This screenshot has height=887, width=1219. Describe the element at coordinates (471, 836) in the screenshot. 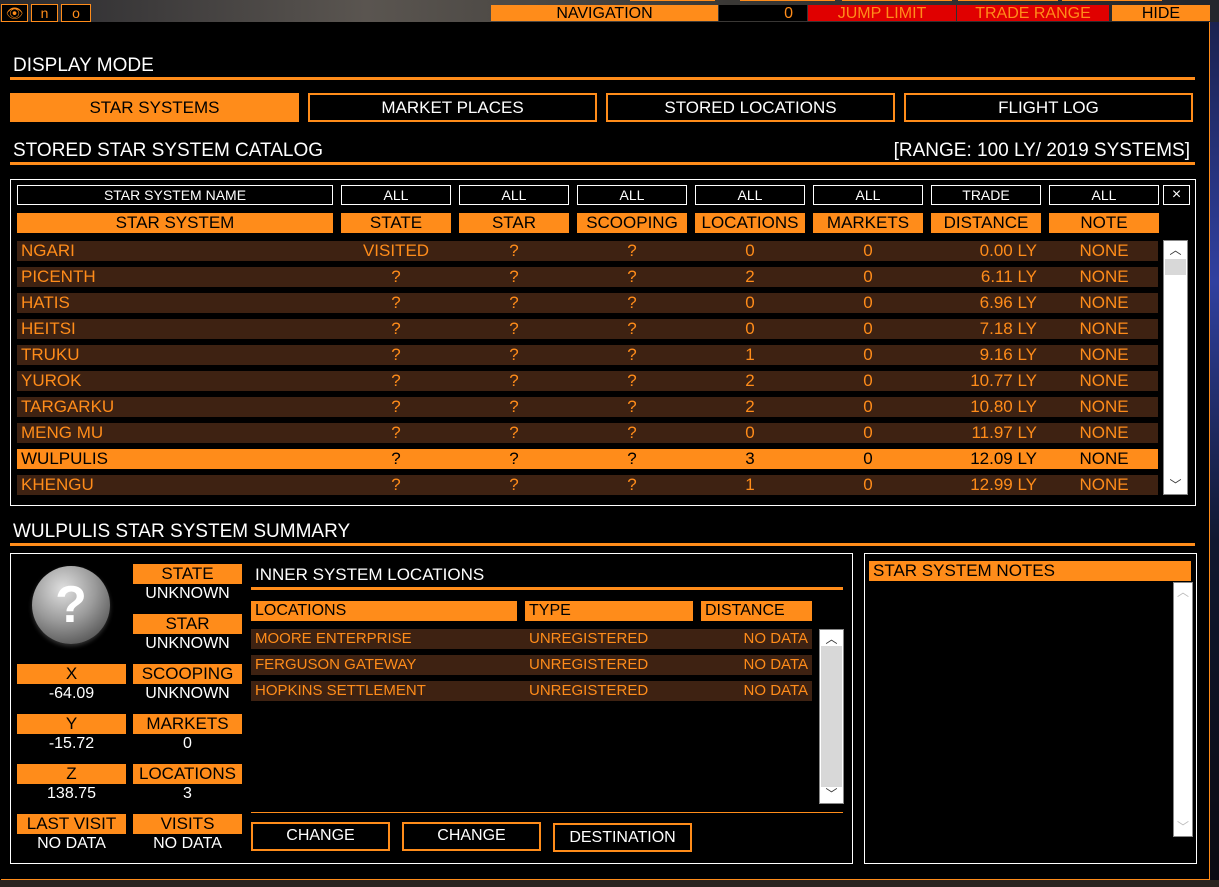

I see `change-button-2: CHANGE` at that location.